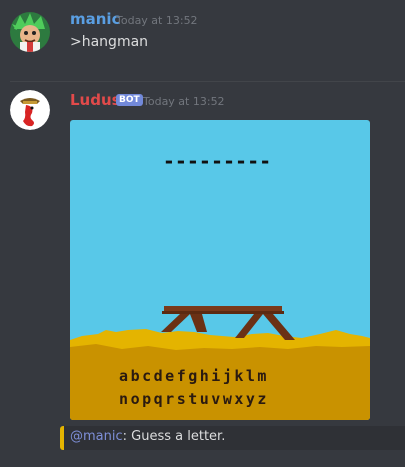 The height and width of the screenshot is (467, 405). What do you see at coordinates (217, 161) in the screenshot?
I see `hangman-word-mask: ---------` at bounding box center [217, 161].